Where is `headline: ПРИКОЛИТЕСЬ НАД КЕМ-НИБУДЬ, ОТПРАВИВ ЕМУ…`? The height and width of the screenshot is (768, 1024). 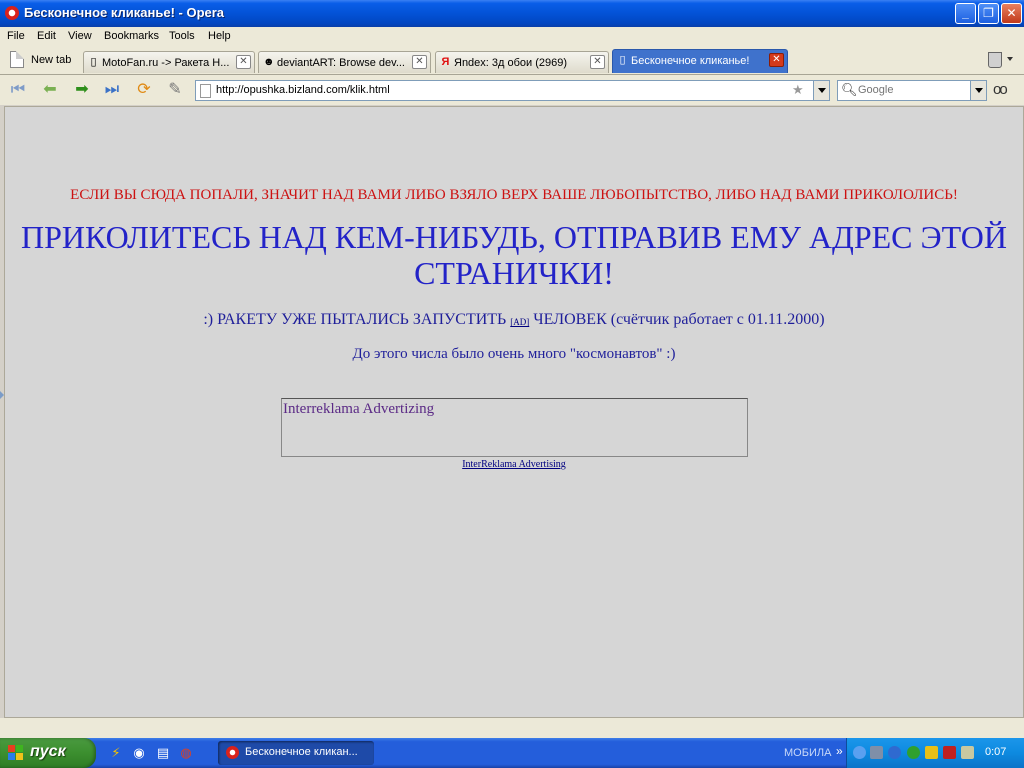 headline: ПРИКОЛИТЕСЬ НАД КЕМ-НИБУДЬ, ОТПРАВИВ ЕМУ… is located at coordinates (514, 255).